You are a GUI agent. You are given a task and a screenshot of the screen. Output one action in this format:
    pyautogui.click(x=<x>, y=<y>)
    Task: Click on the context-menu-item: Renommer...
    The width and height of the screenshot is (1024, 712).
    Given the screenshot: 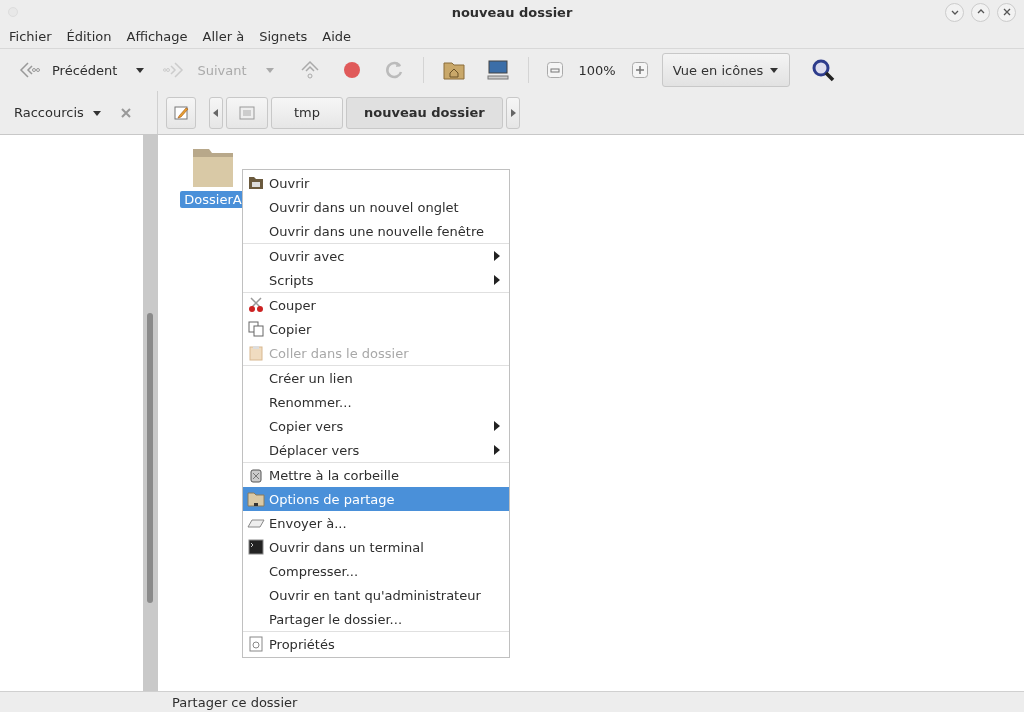 What is the action you would take?
    pyautogui.click(x=376, y=402)
    